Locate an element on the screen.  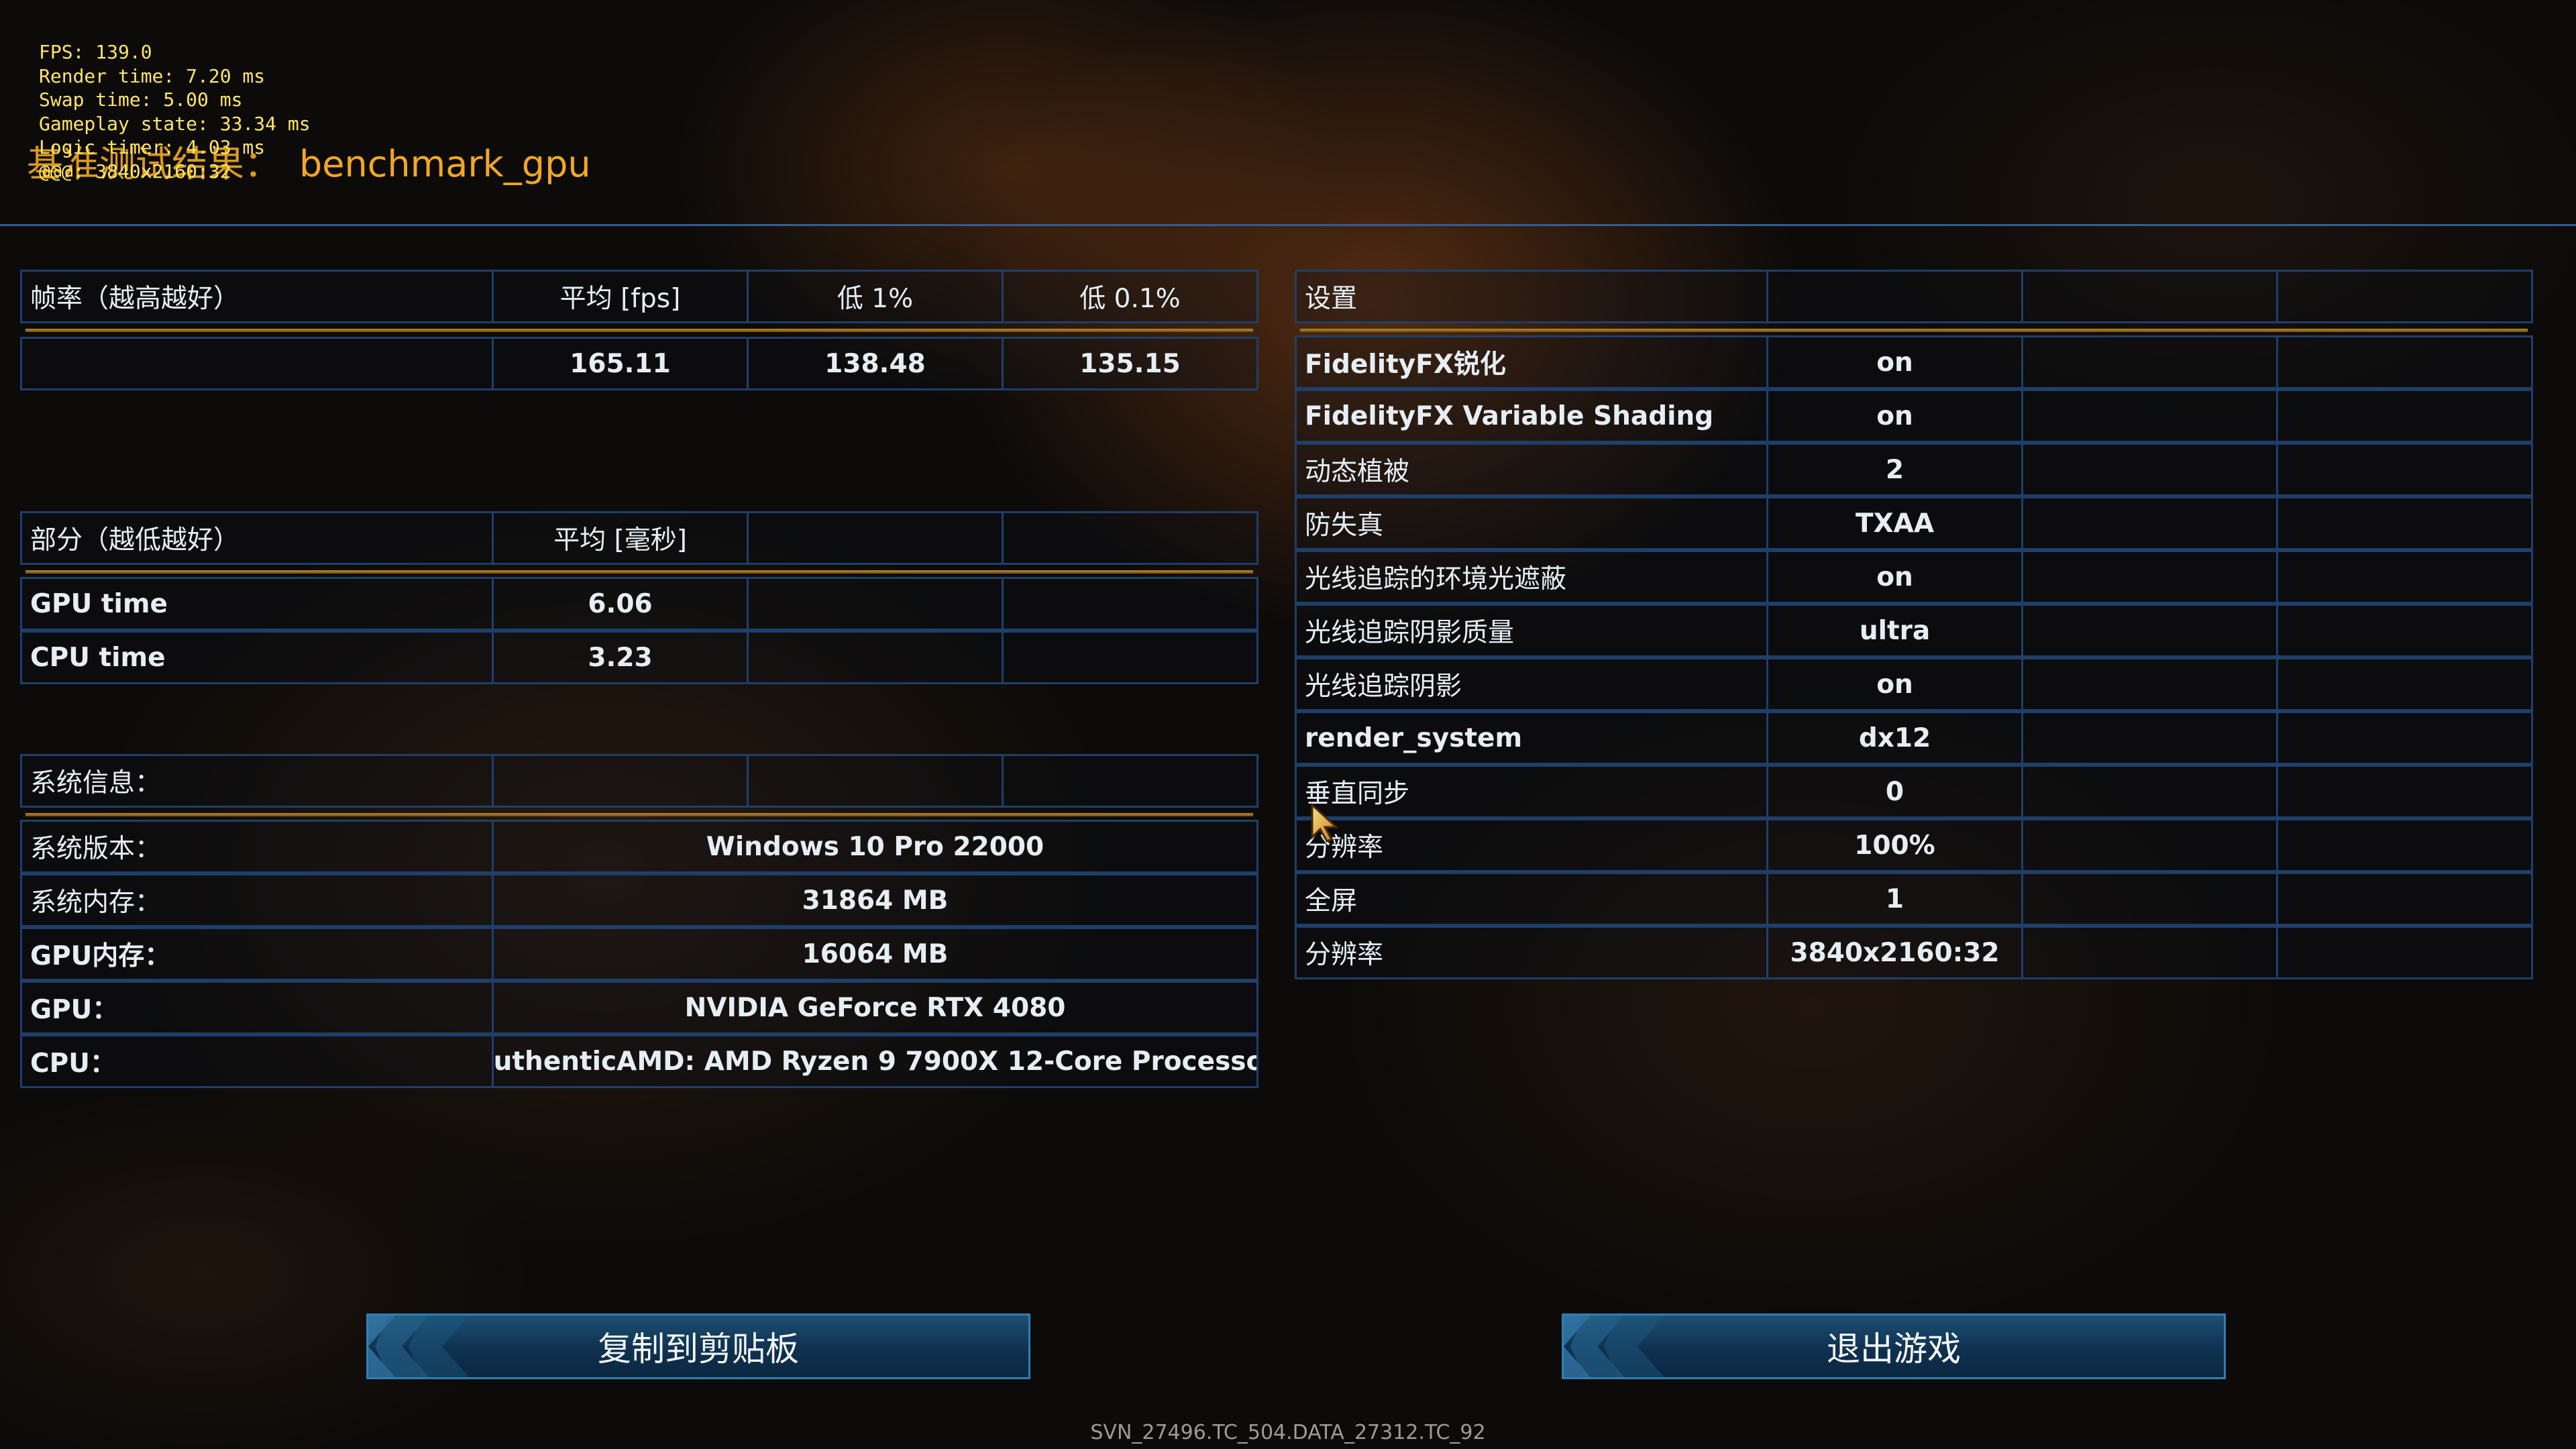
build-version: SVN_27496.TC_504.DATA_27312.TC_92 is located at coordinates (1288, 1432).